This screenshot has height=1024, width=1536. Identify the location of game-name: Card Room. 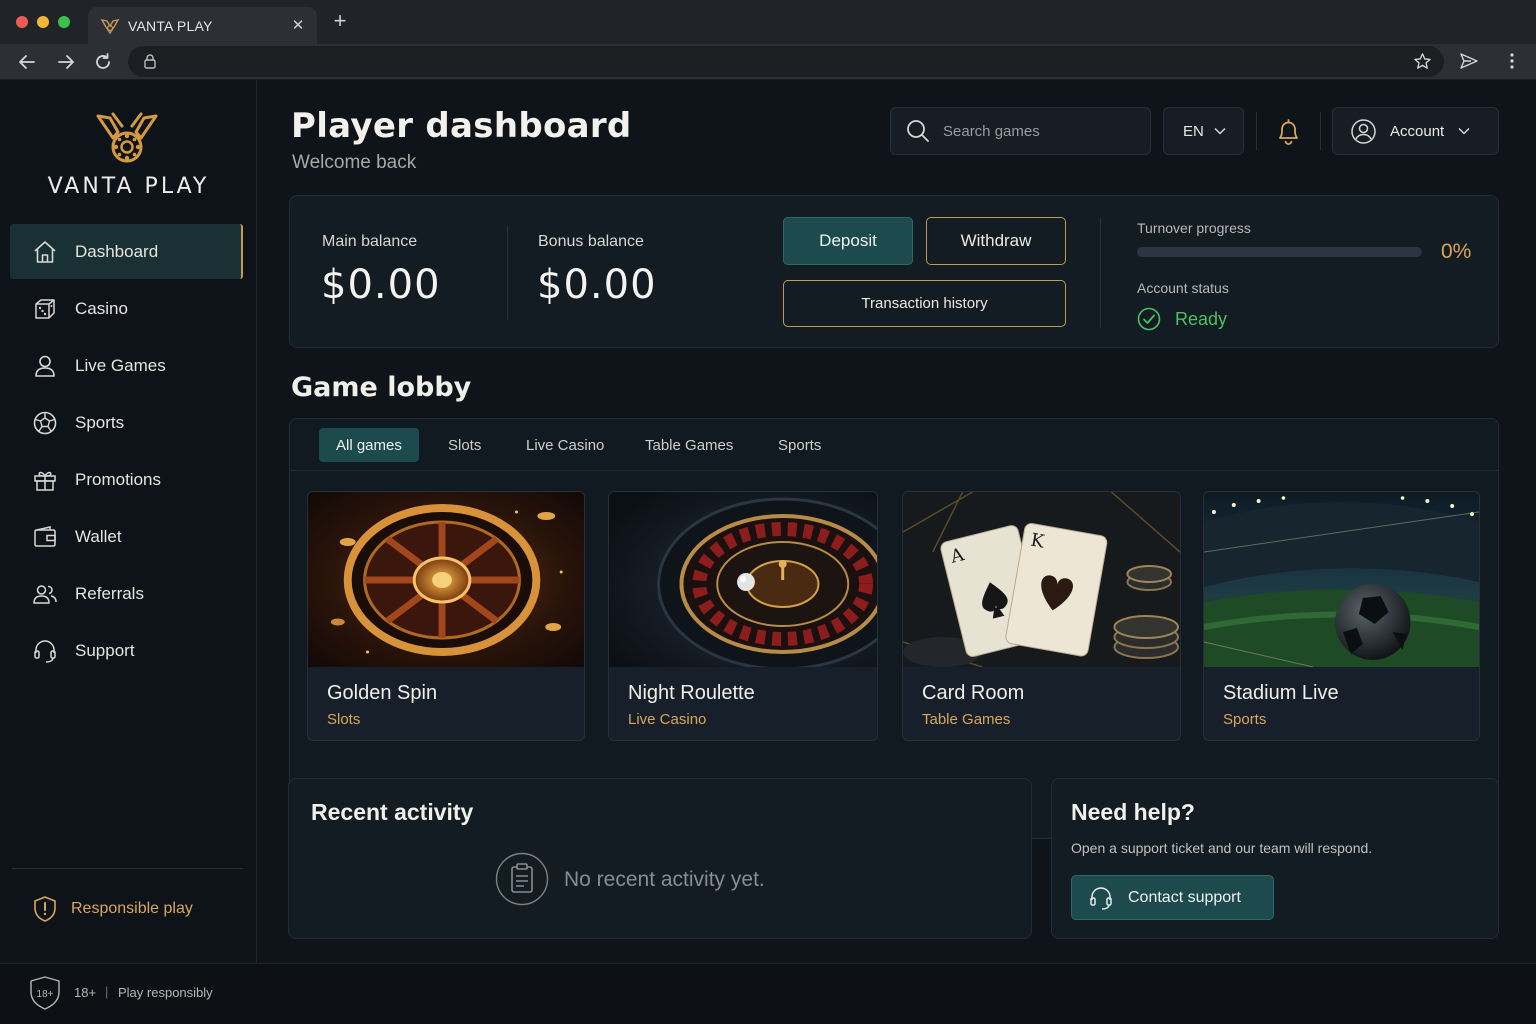
(973, 693).